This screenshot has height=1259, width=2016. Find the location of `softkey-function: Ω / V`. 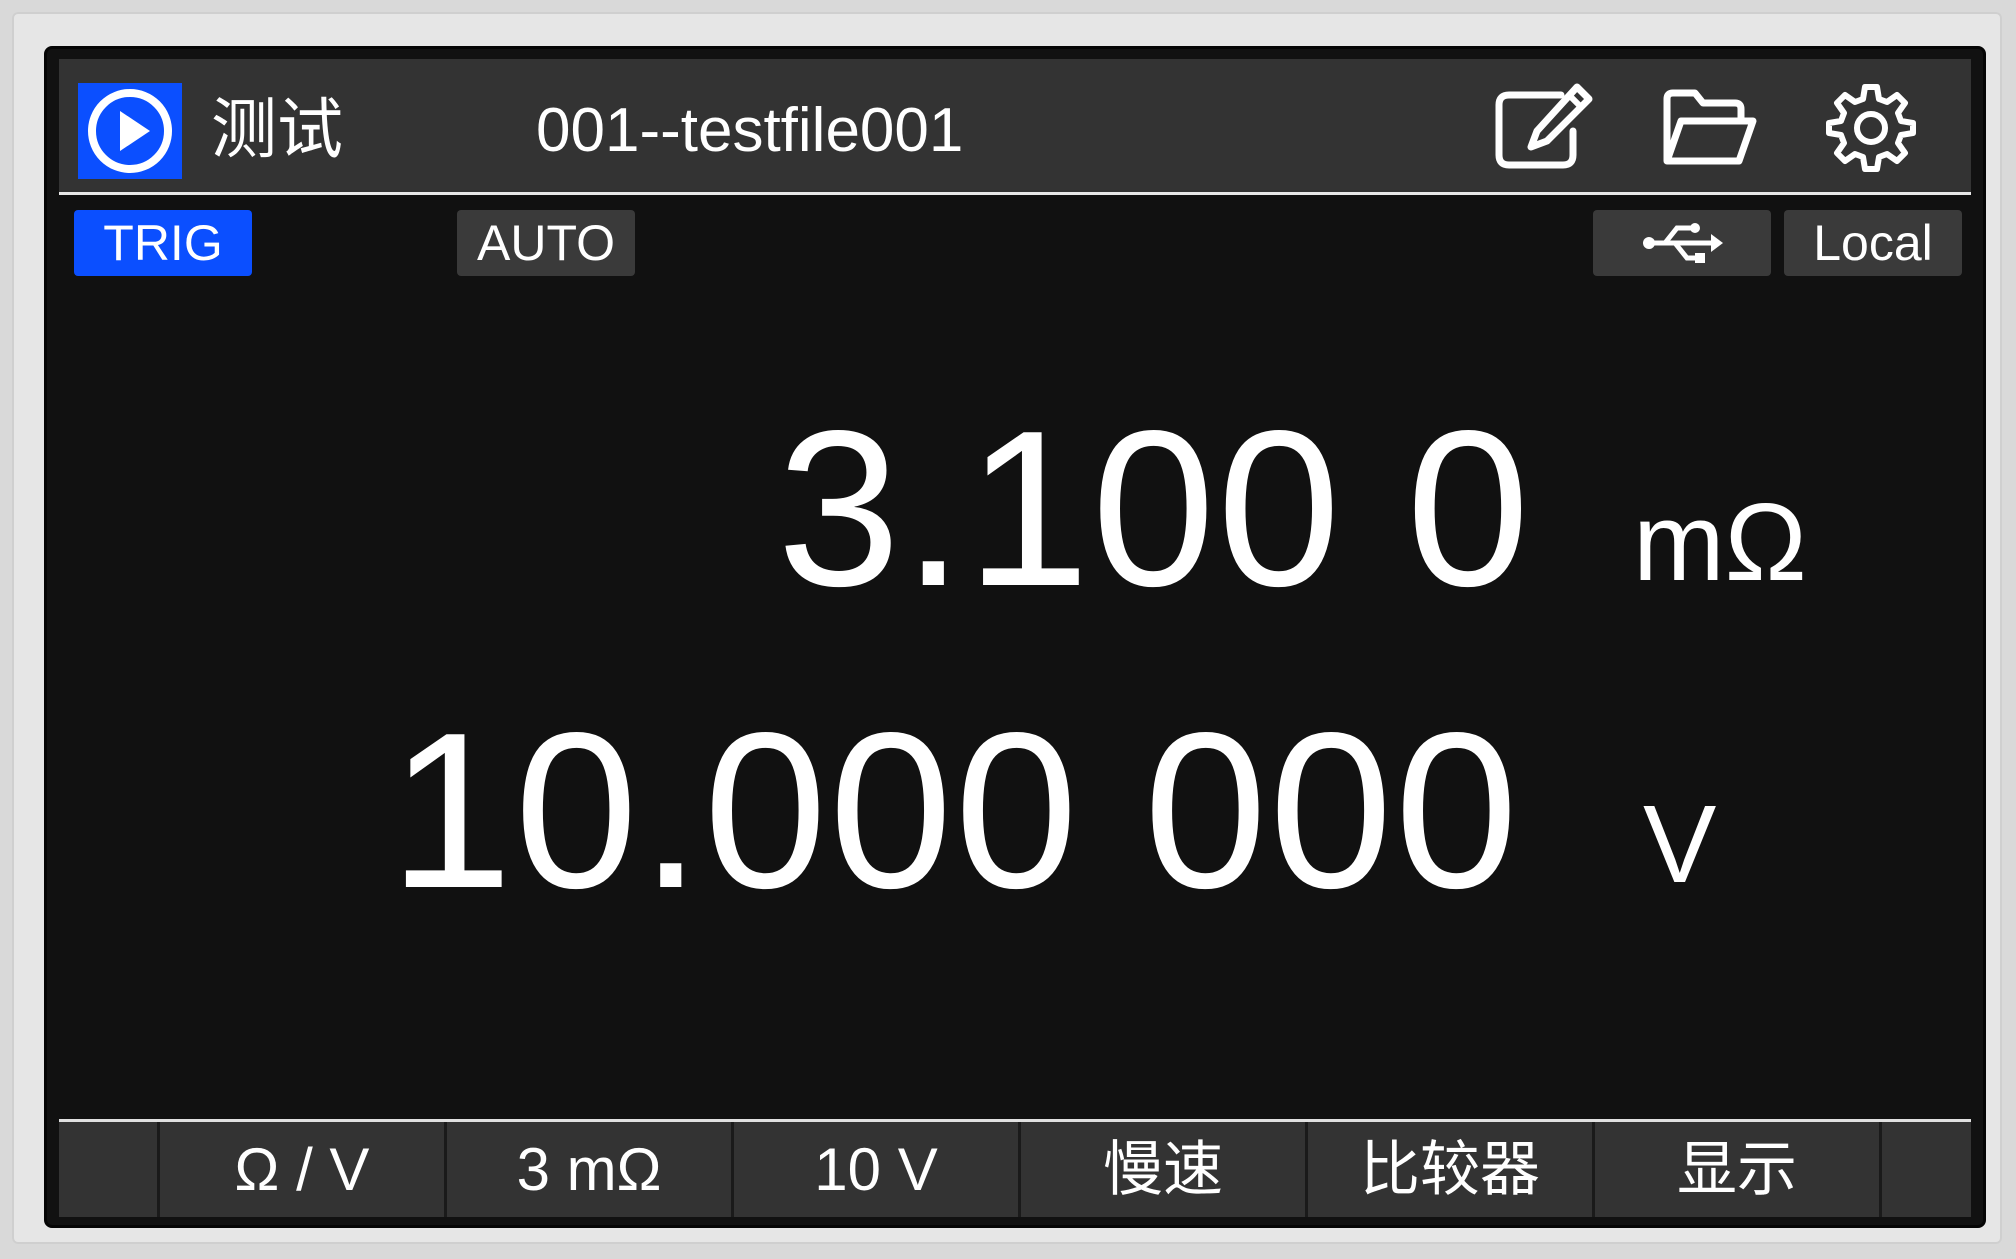

softkey-function: Ω / V is located at coordinates (300, 1169).